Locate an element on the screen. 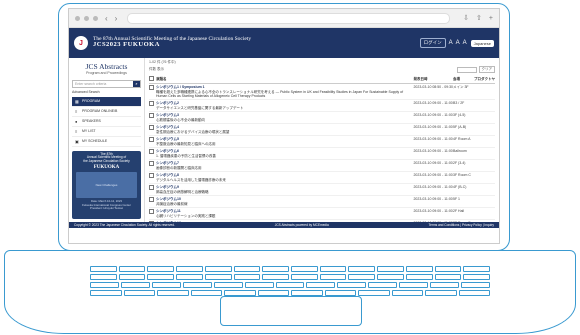 This screenshot has height=335, width=580. filter-input is located at coordinates (466, 69).